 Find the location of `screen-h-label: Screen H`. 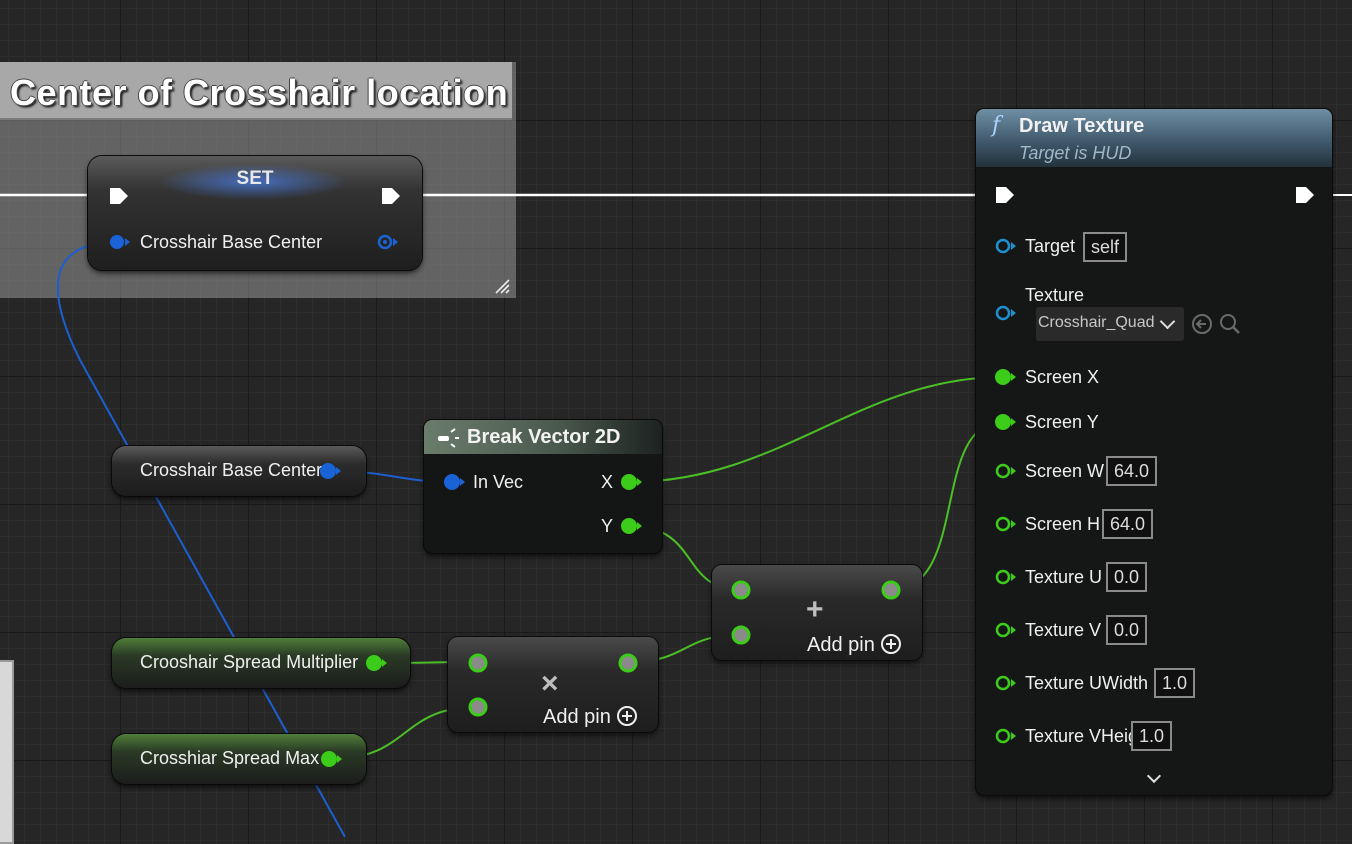

screen-h-label: Screen H is located at coordinates (1063, 524).